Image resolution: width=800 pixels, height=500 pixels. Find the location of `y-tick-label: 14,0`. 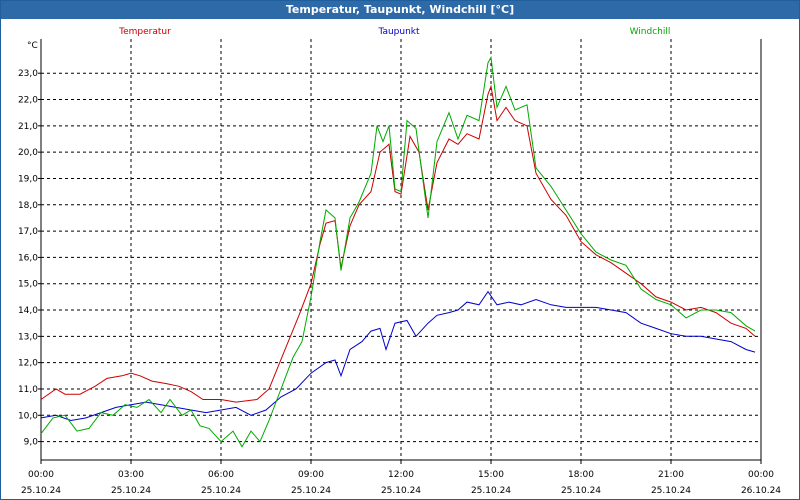

y-tick-label: 14,0 is located at coordinates (28, 311).